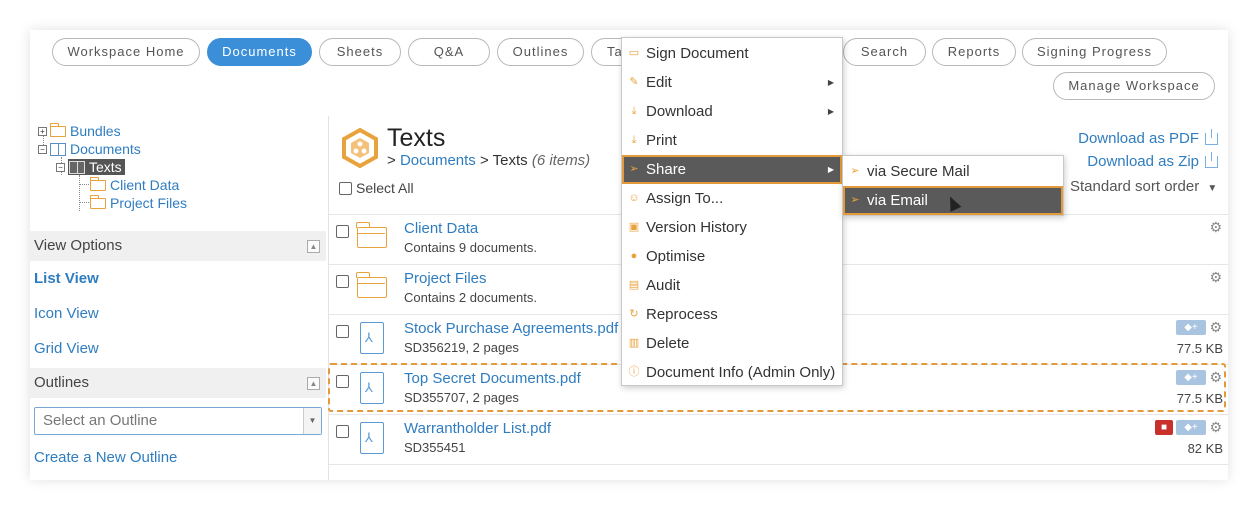 The width and height of the screenshot is (1258, 509). What do you see at coordinates (66, 348) in the screenshot?
I see `grid-view-link: Grid View` at bounding box center [66, 348].